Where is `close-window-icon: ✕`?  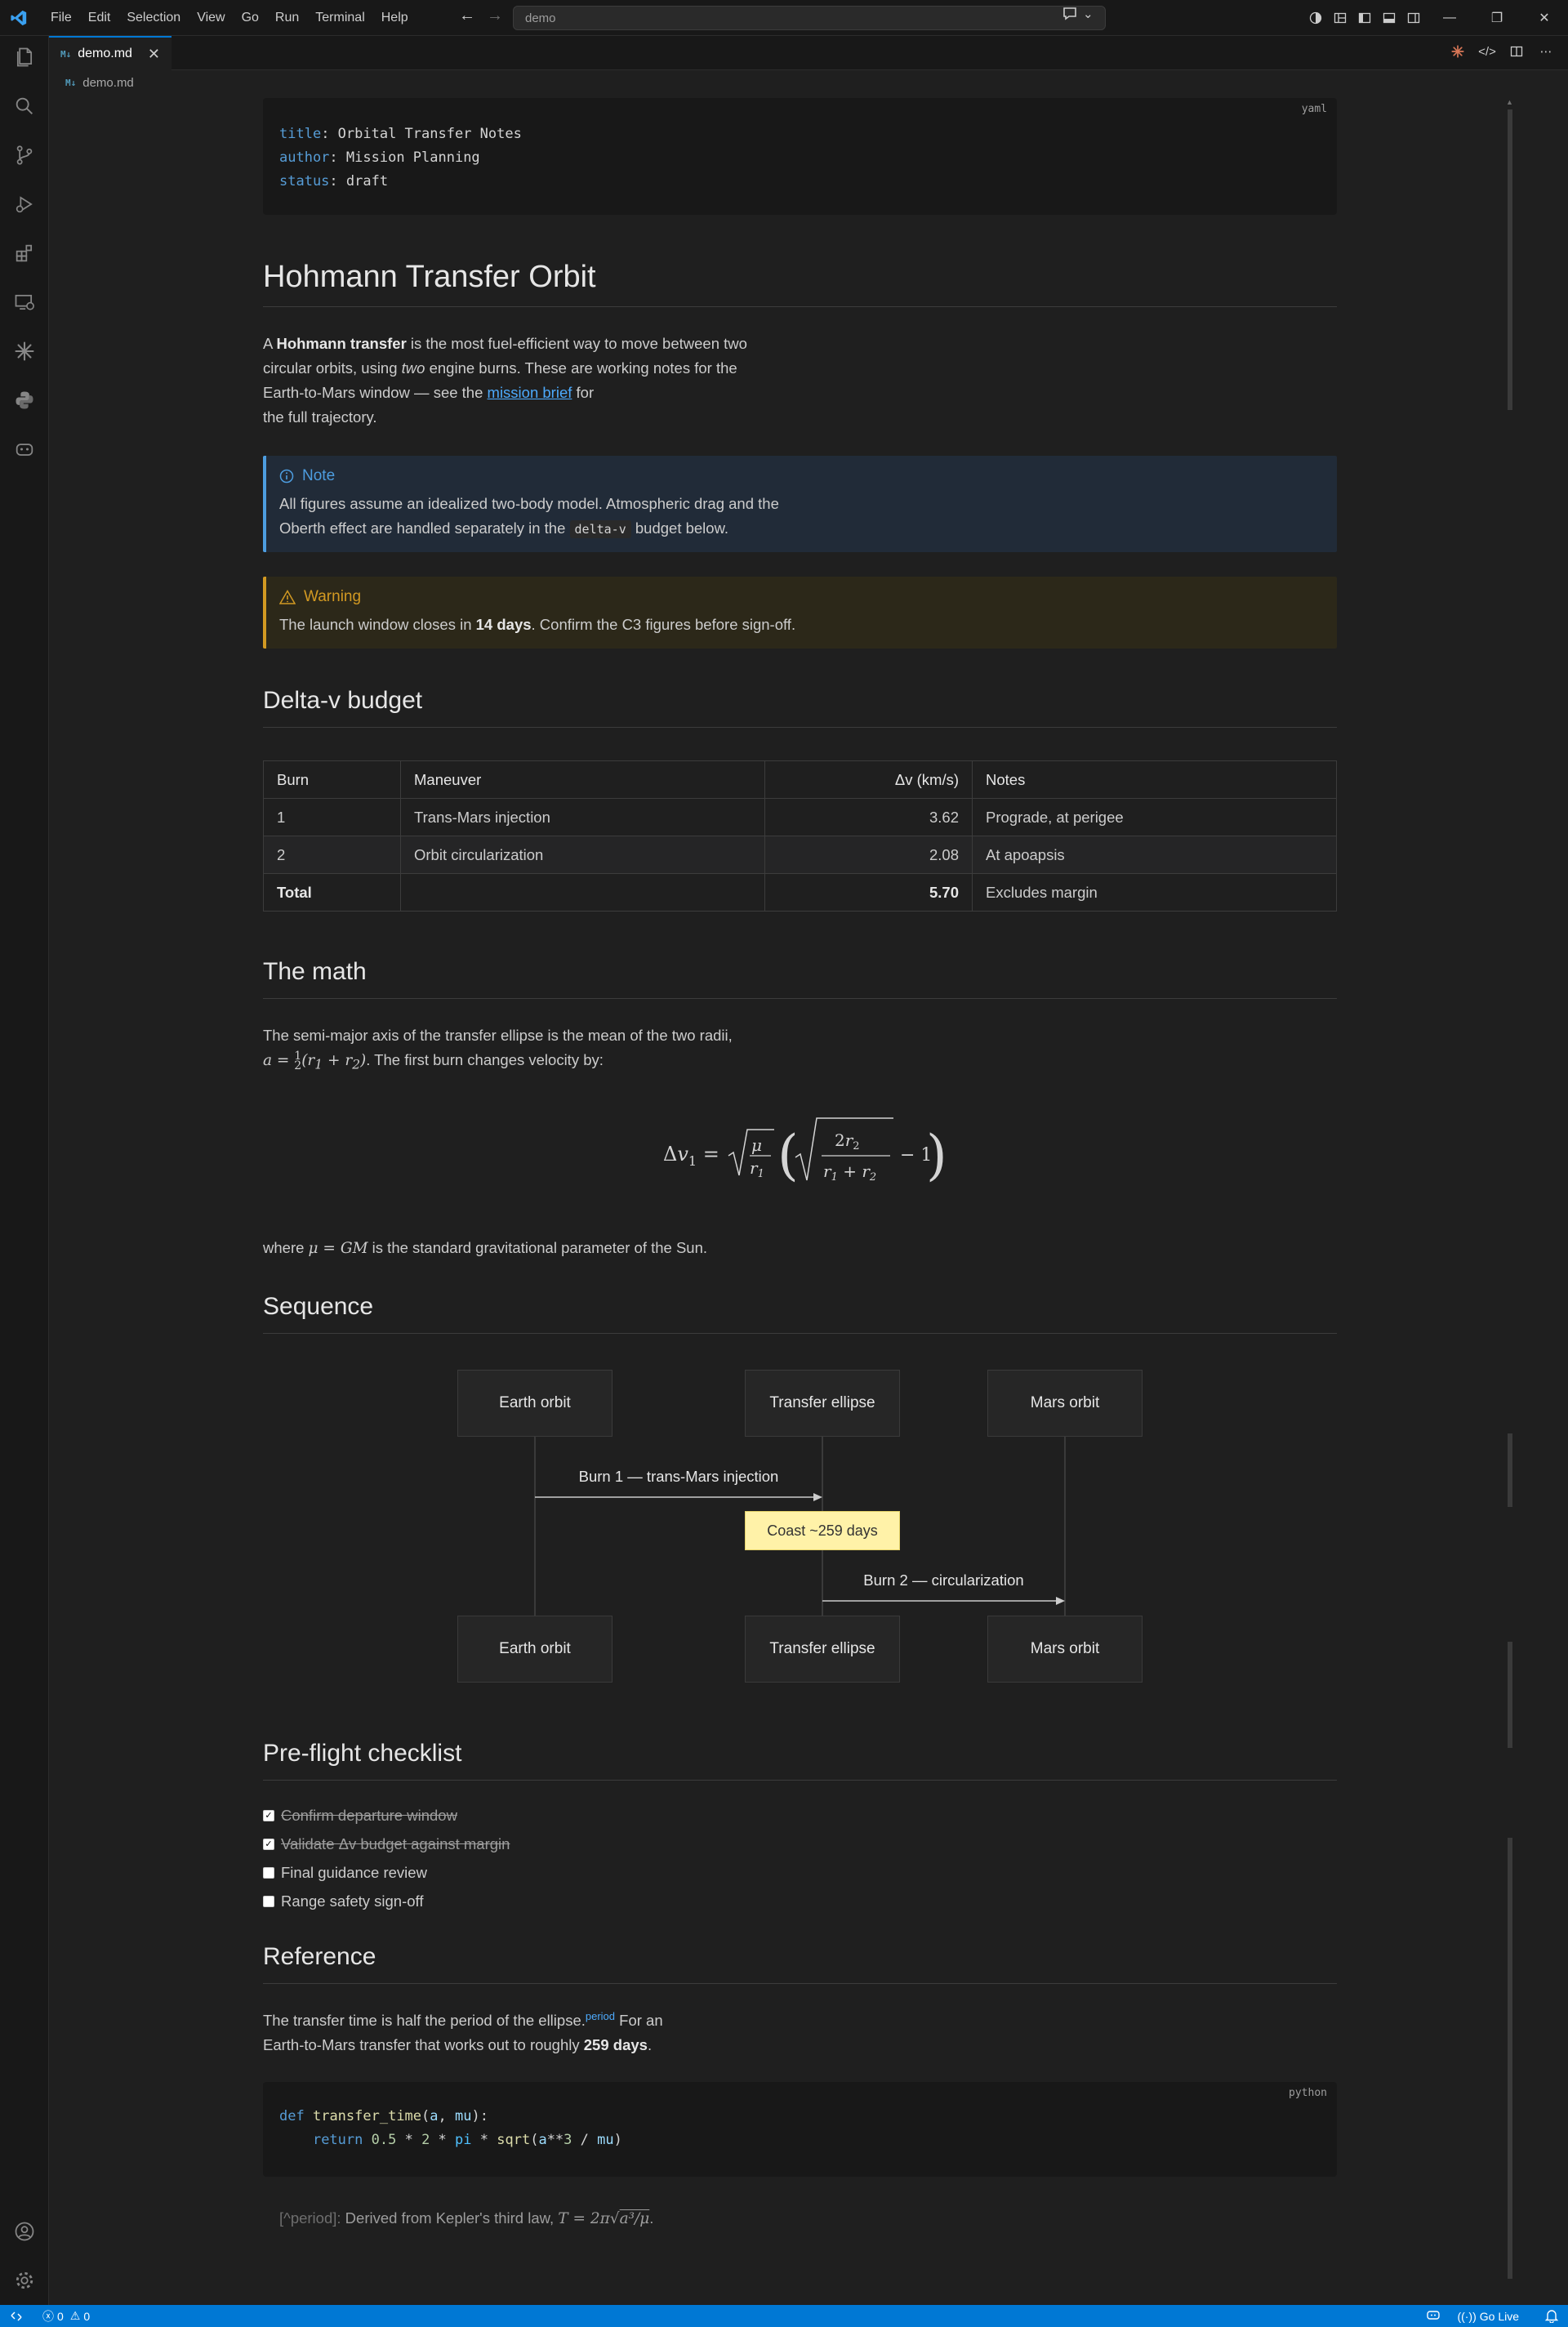
close-window-icon: ✕ is located at coordinates (1544, 18).